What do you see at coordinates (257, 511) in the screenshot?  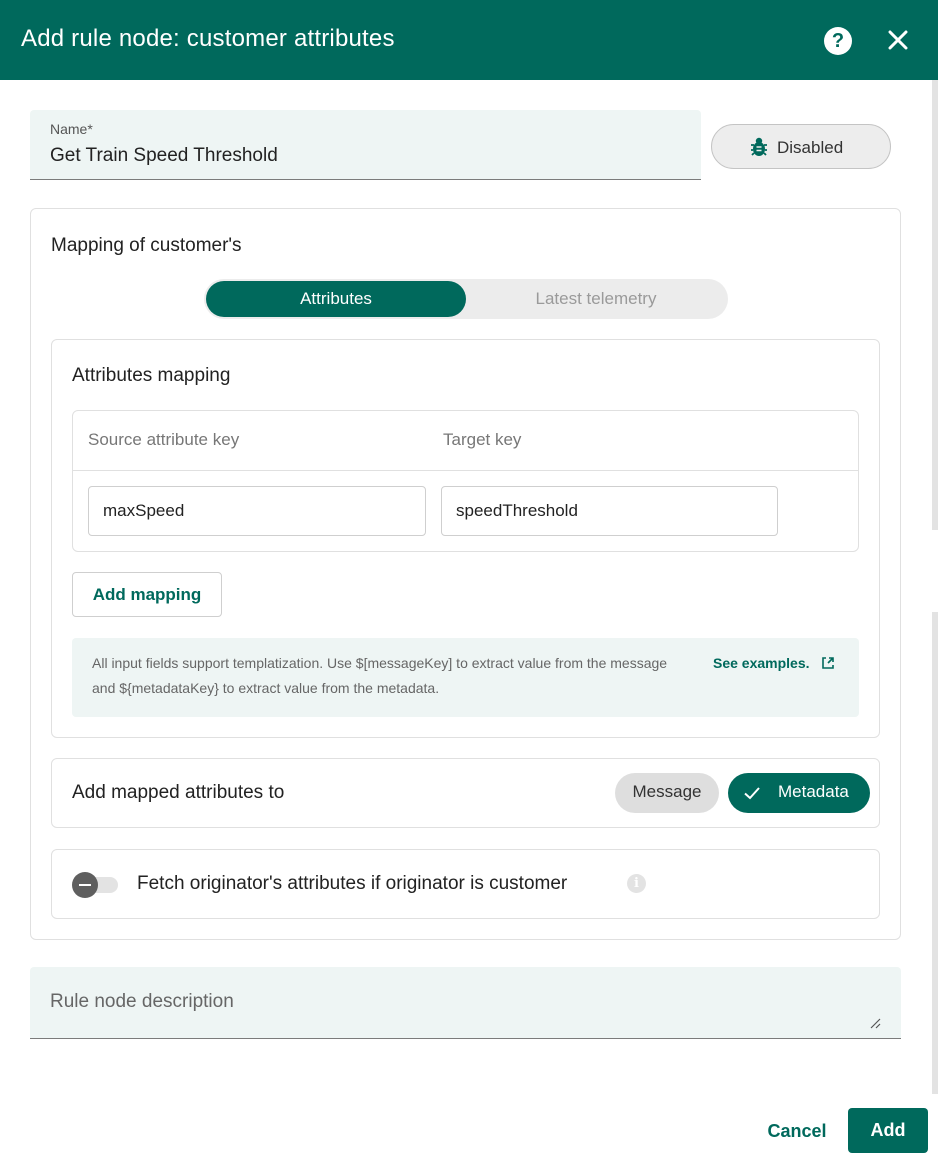 I see `source-key-input: maxSpeed` at bounding box center [257, 511].